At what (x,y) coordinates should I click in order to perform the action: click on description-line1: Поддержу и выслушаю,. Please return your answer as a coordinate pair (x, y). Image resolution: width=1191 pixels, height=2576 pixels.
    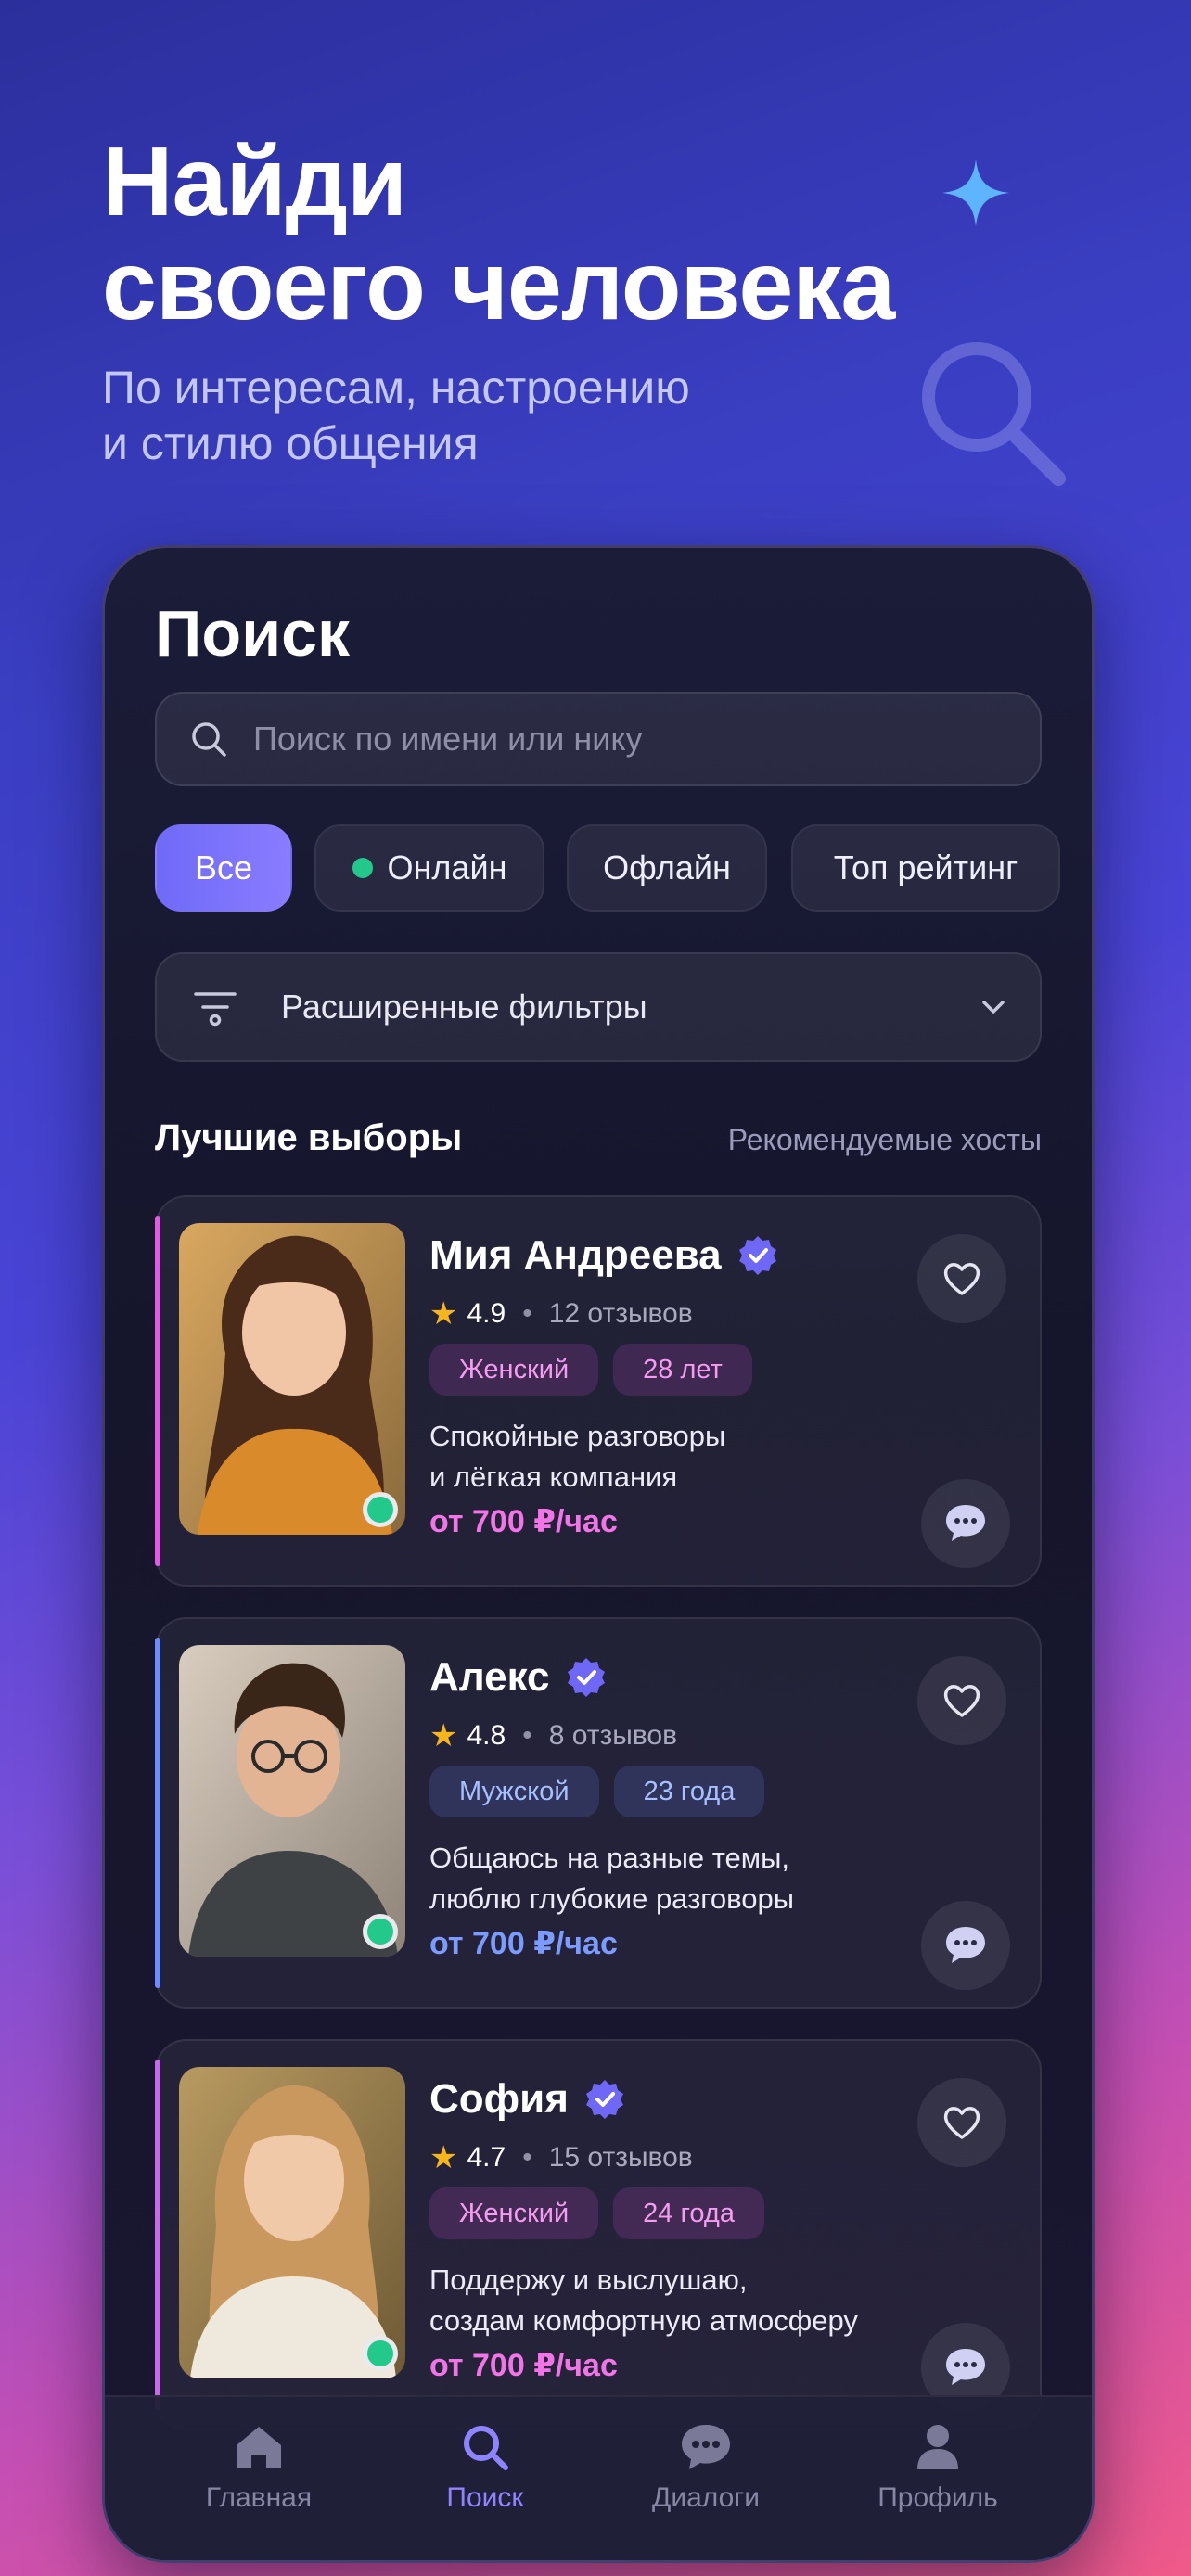
    Looking at the image, I should click on (588, 2280).